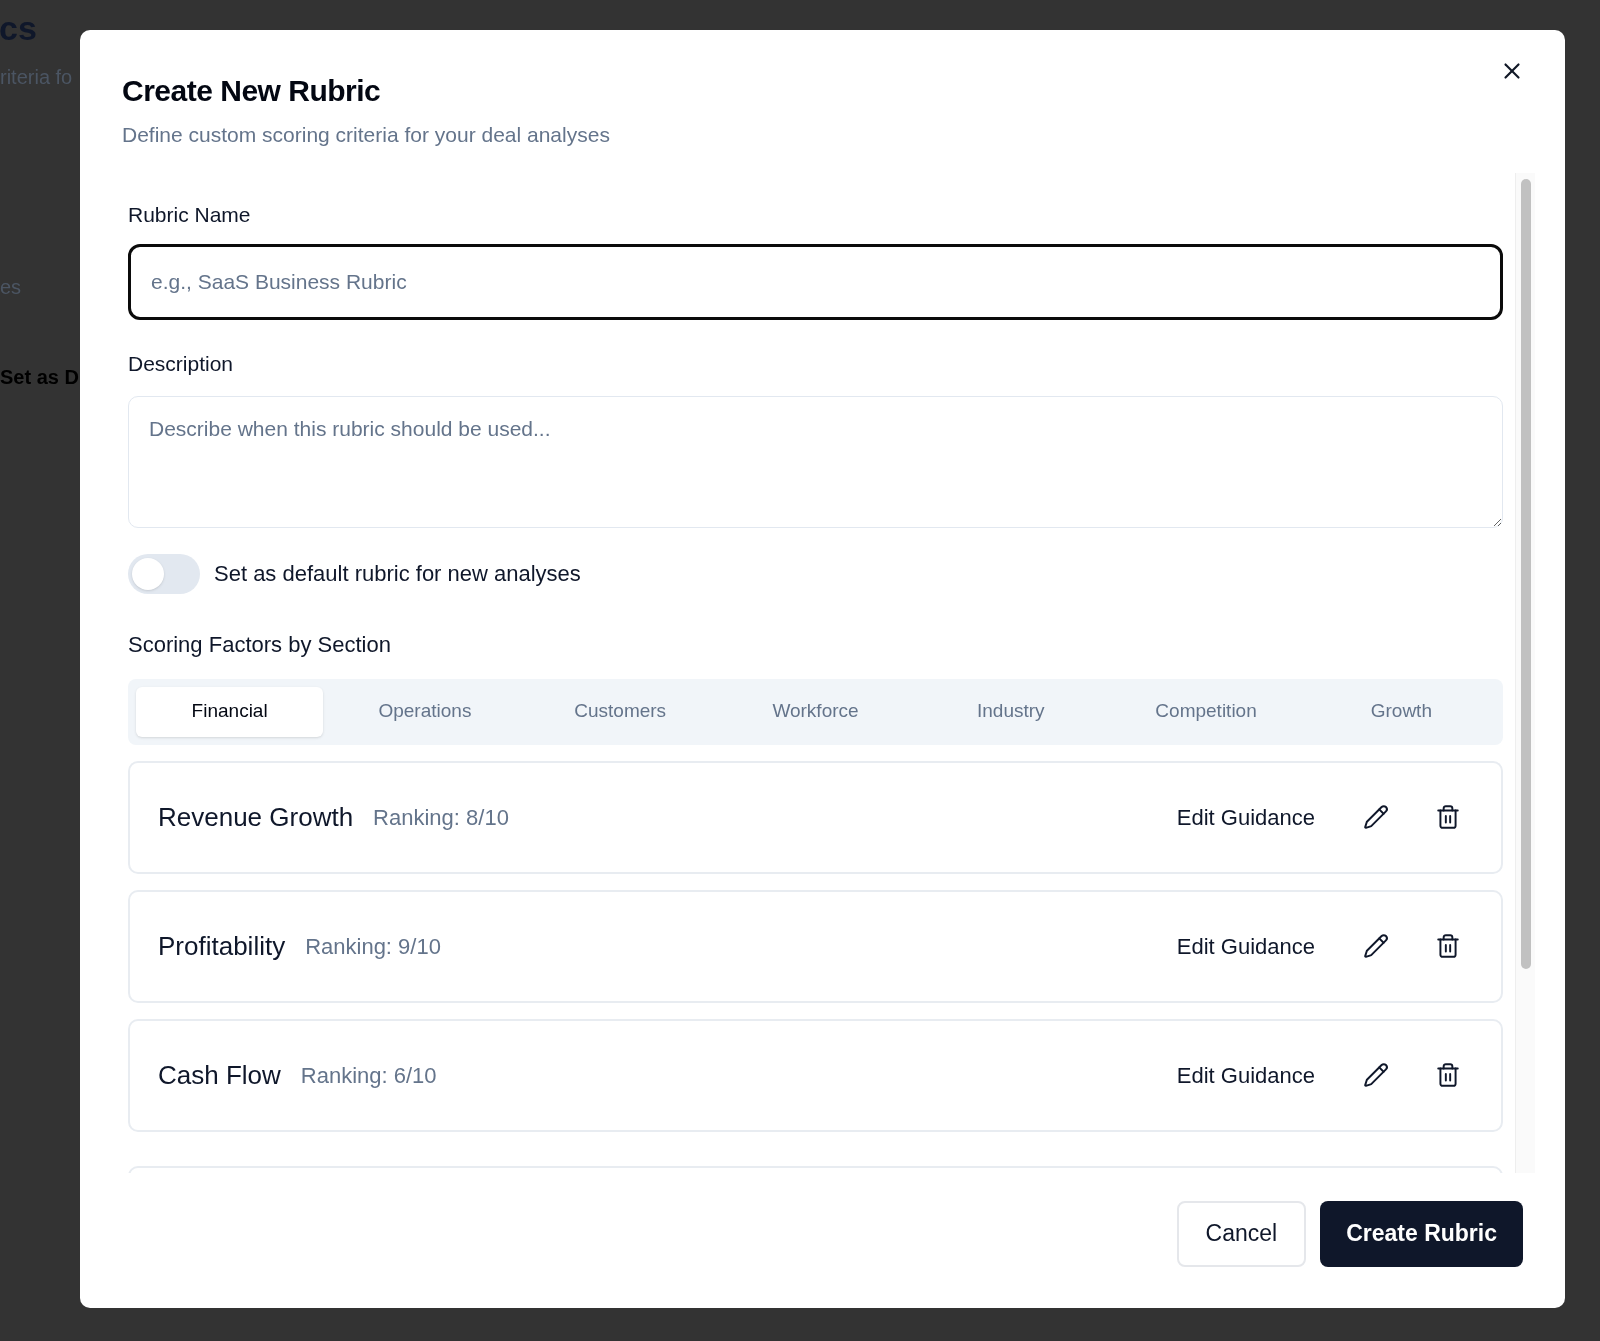 This screenshot has height=1341, width=1600. Describe the element at coordinates (219, 1075) in the screenshot. I see `factor-name: Cash Flow` at that location.